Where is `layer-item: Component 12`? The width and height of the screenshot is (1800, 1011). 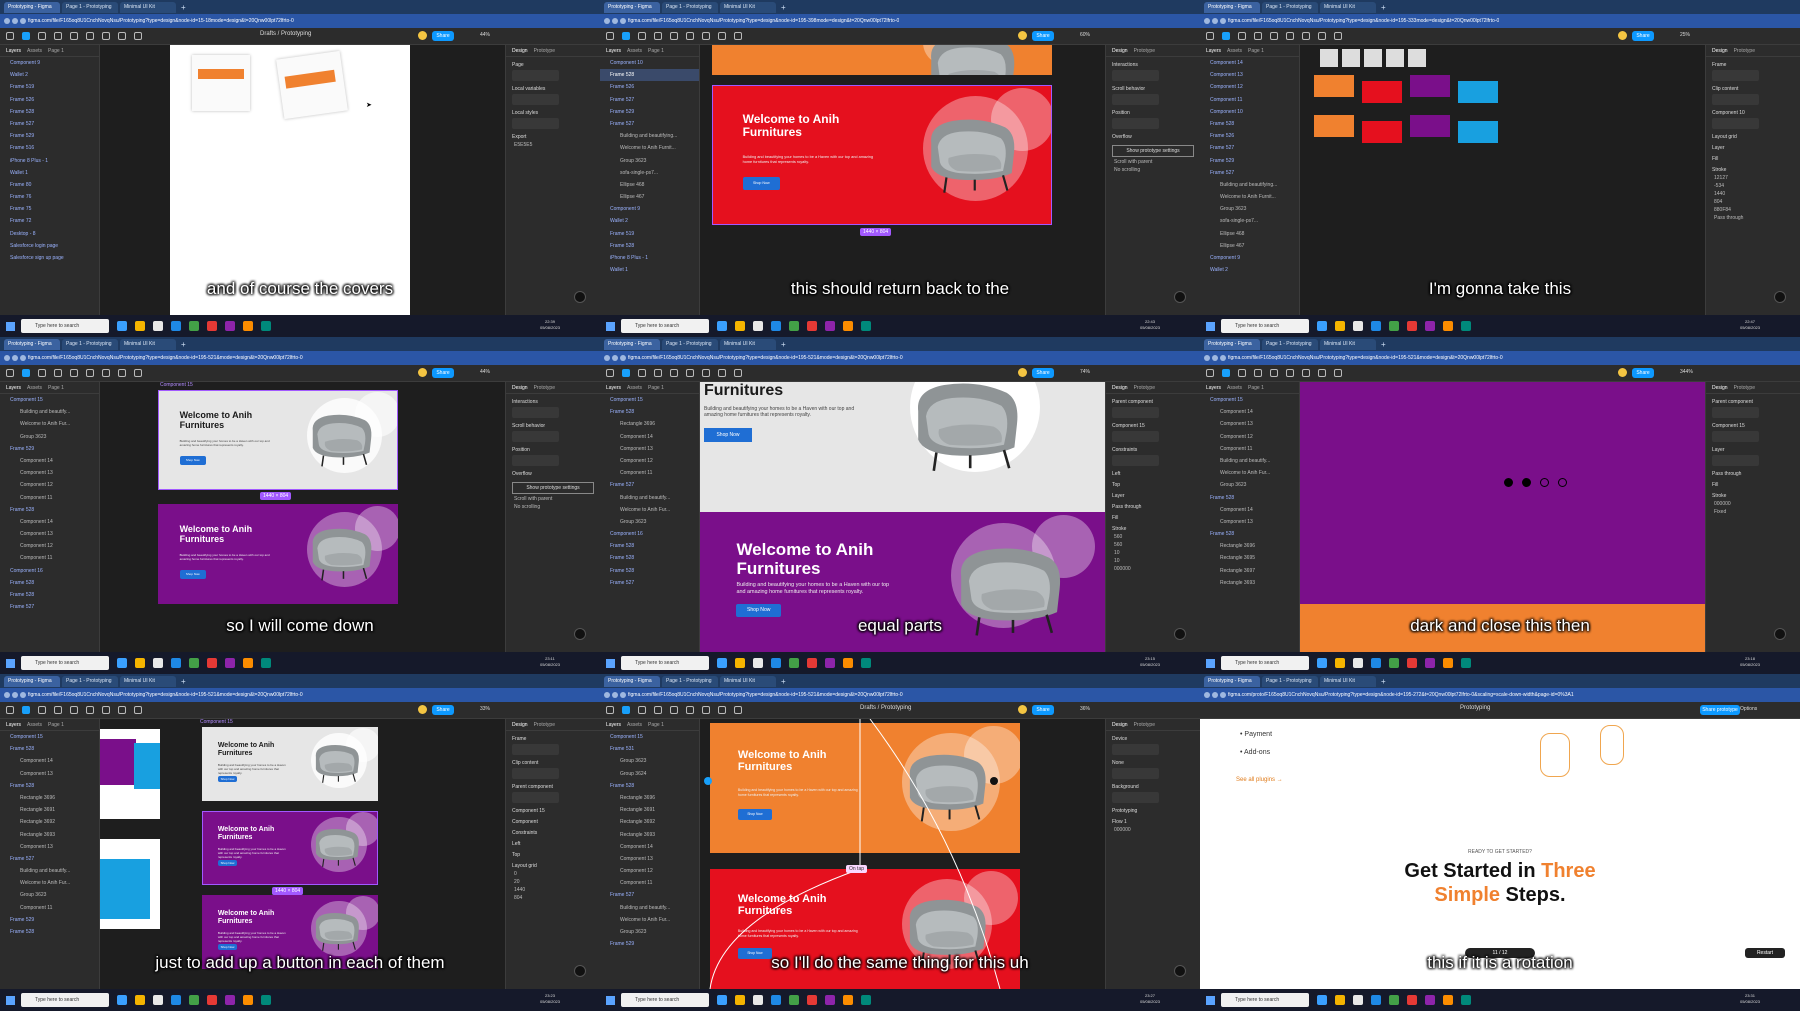
layer-item: Component 12 is located at coordinates (49, 546).